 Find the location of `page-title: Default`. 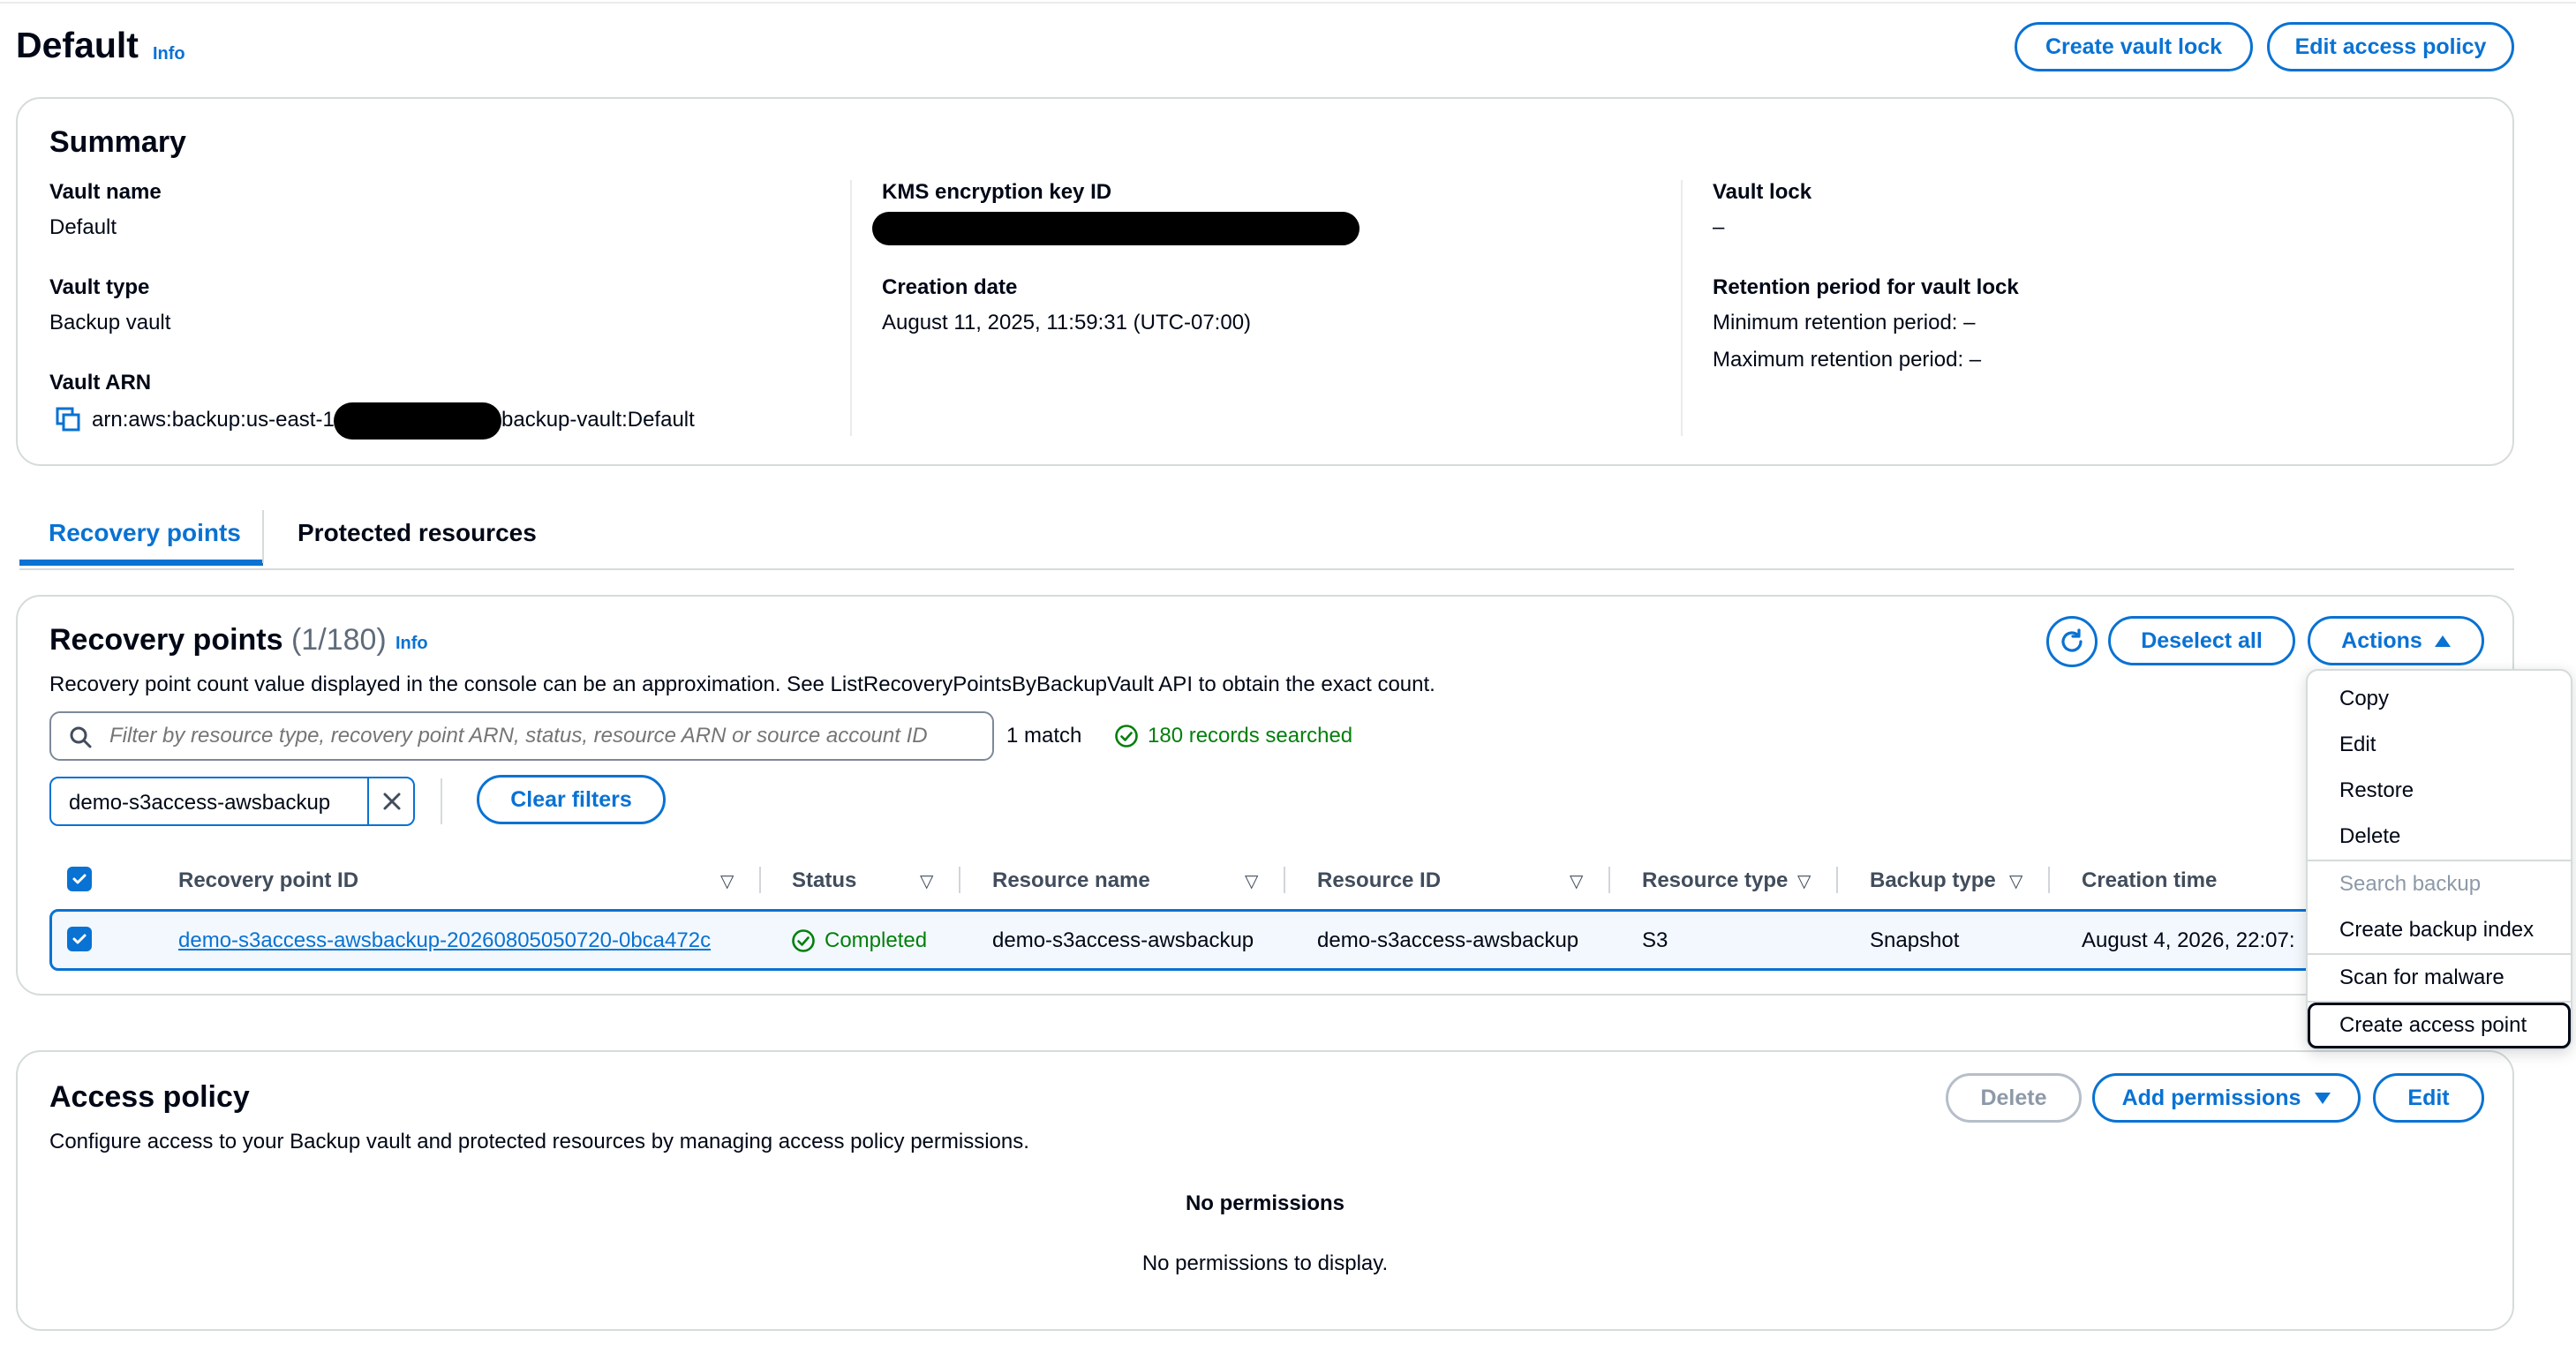

page-title: Default is located at coordinates (78, 45).